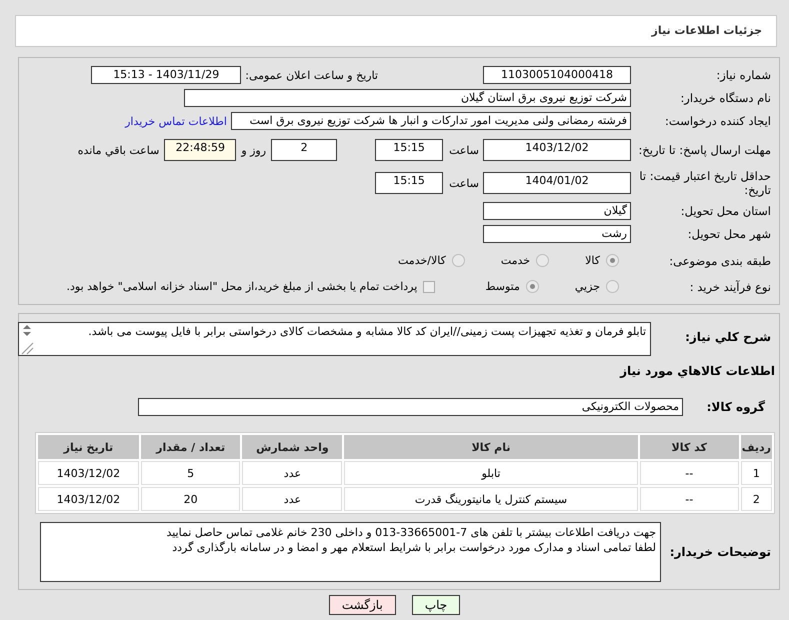 The height and width of the screenshot is (620, 789). Describe the element at coordinates (176, 121) in the screenshot. I see `contact-link: اطلاعات تماس خریدار` at that location.